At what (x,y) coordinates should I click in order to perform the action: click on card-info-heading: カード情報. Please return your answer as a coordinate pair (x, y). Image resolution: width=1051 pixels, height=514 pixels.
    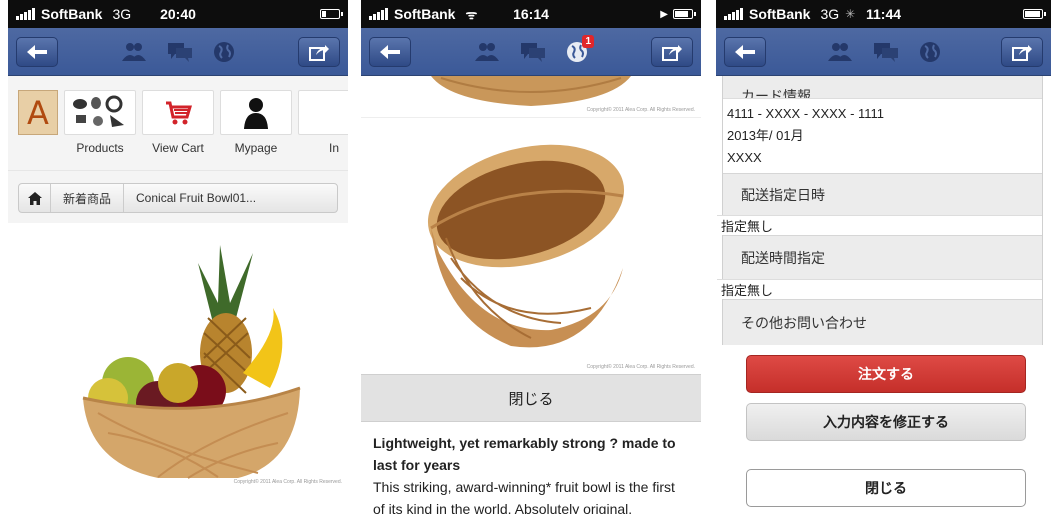
    Looking at the image, I should click on (882, 87).